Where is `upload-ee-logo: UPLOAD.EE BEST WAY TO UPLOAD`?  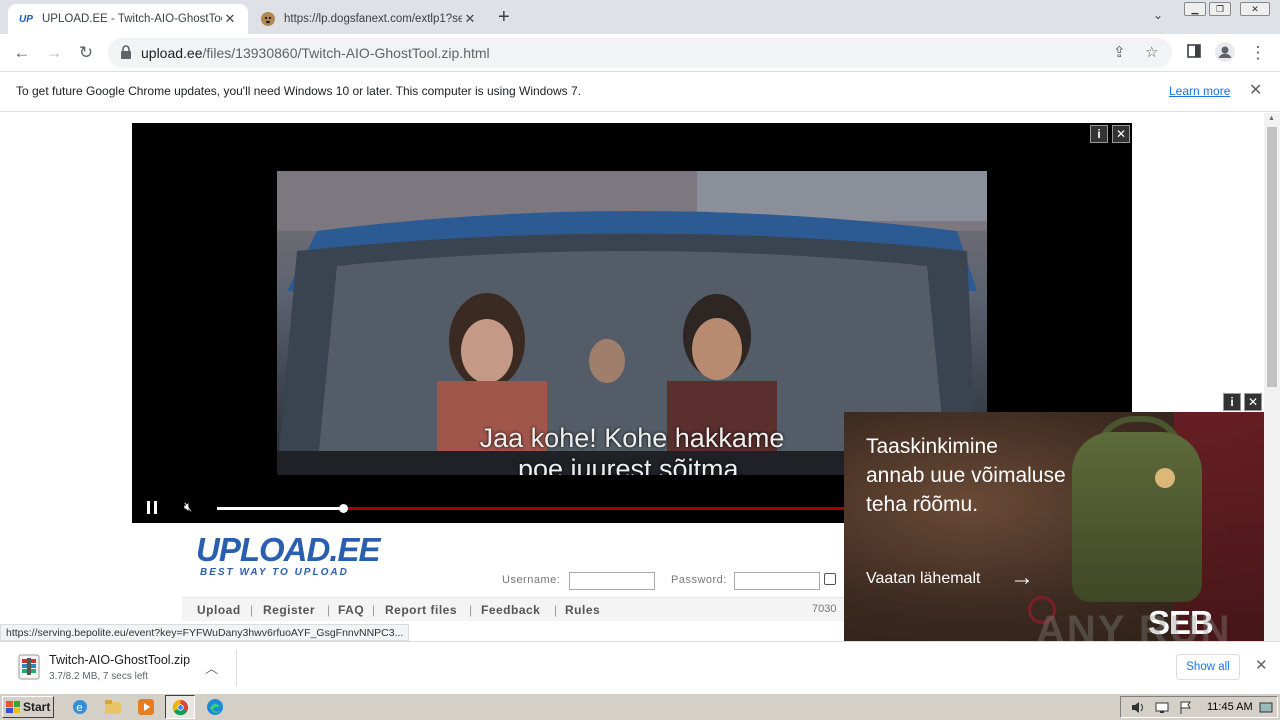 upload-ee-logo: UPLOAD.EE BEST WAY TO UPLOAD is located at coordinates (288, 555).